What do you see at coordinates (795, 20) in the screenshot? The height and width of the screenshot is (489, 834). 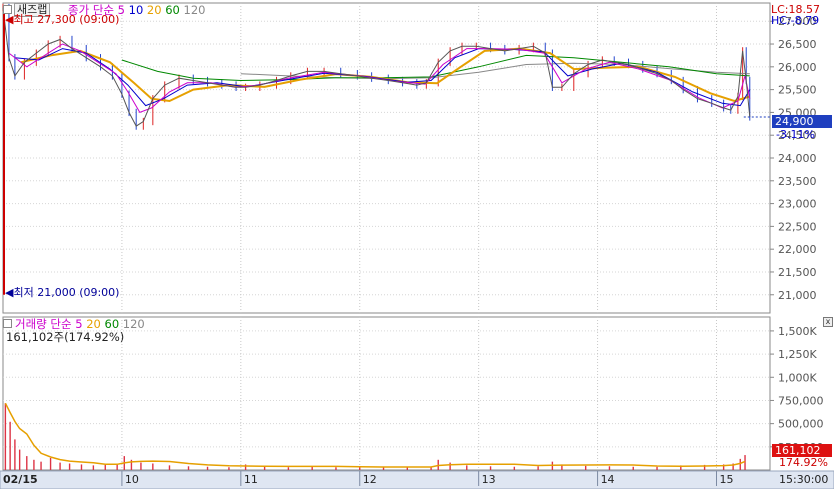 I see `hc-label: HC:-8.79` at bounding box center [795, 20].